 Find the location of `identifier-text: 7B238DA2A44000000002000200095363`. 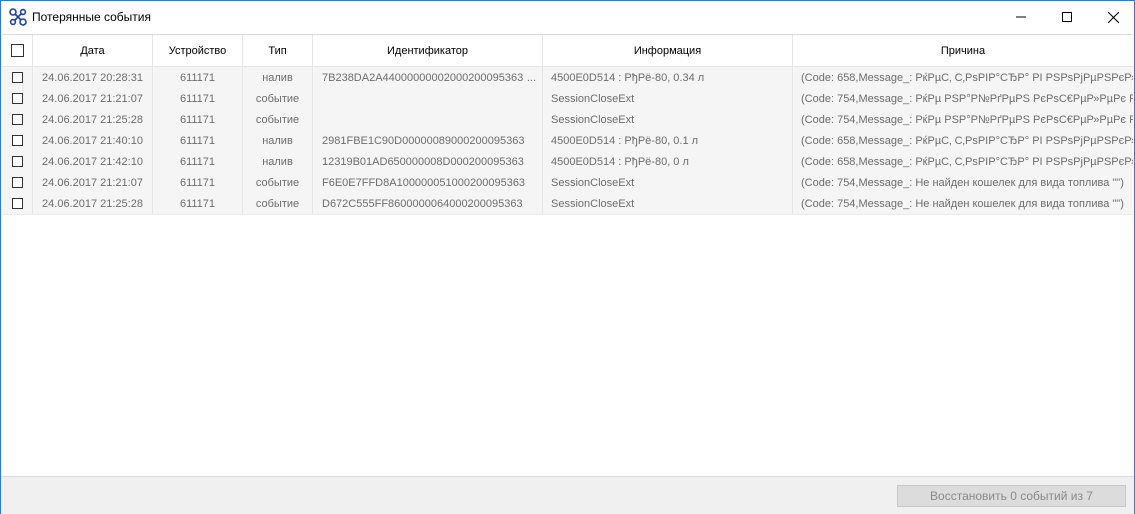

identifier-text: 7B238DA2A44000000002000200095363 is located at coordinates (423, 77).